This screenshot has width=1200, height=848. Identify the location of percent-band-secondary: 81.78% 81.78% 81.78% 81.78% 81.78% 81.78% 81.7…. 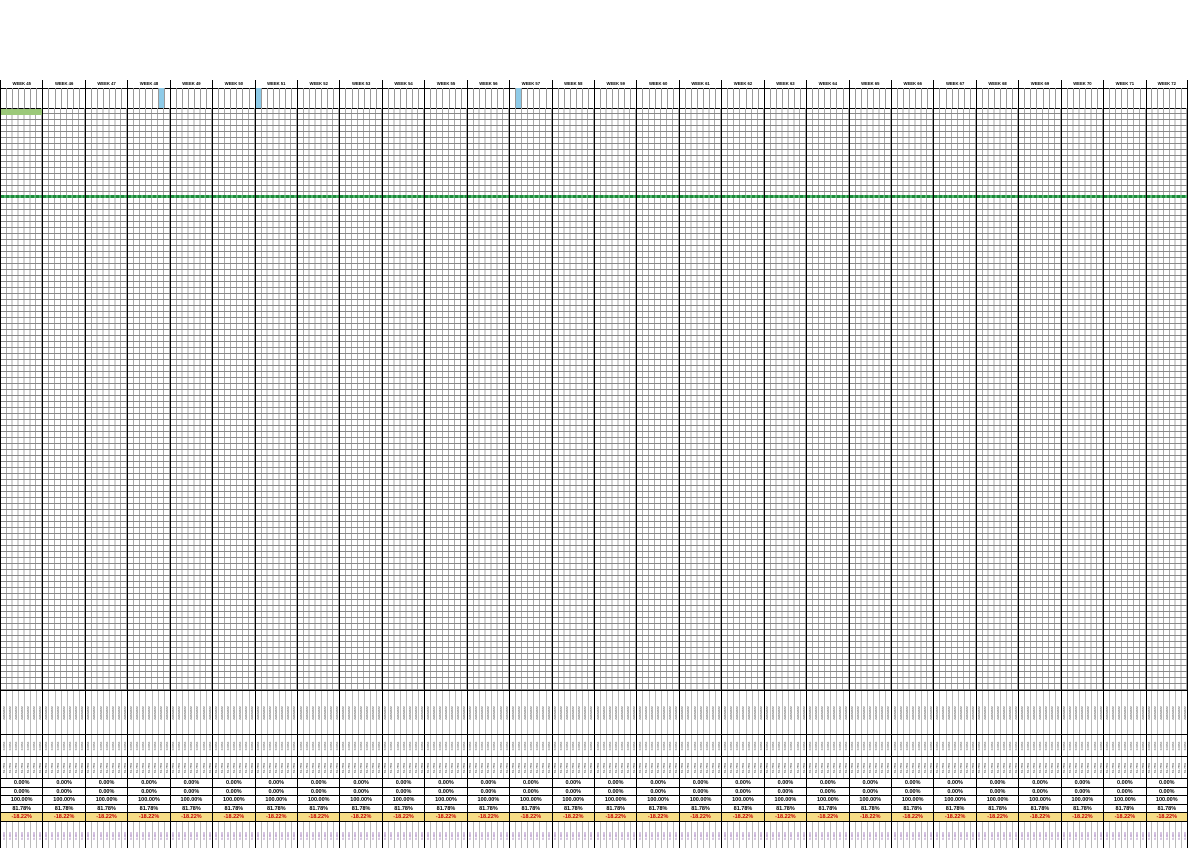
(785, 767).